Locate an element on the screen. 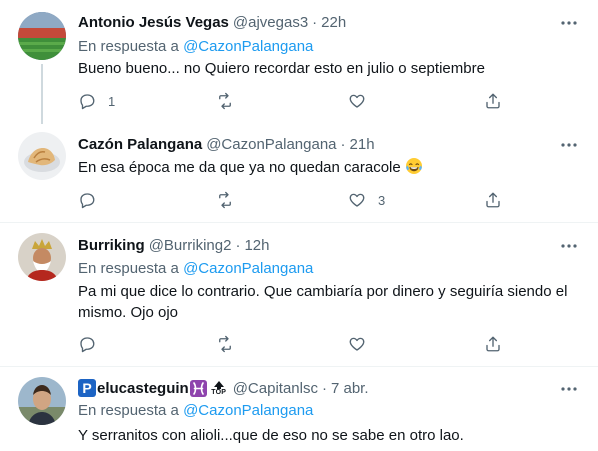 The image size is (598, 451). laughing-tears-emoji-icon is located at coordinates (413, 166).